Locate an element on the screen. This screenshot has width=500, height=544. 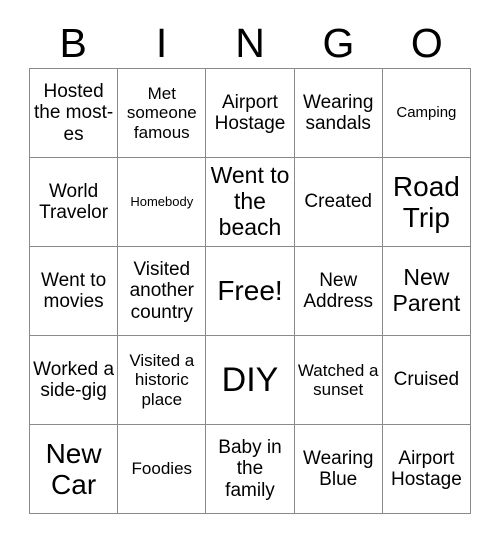
bingo-cell-n5: Baby in the family is located at coordinates (250, 469).